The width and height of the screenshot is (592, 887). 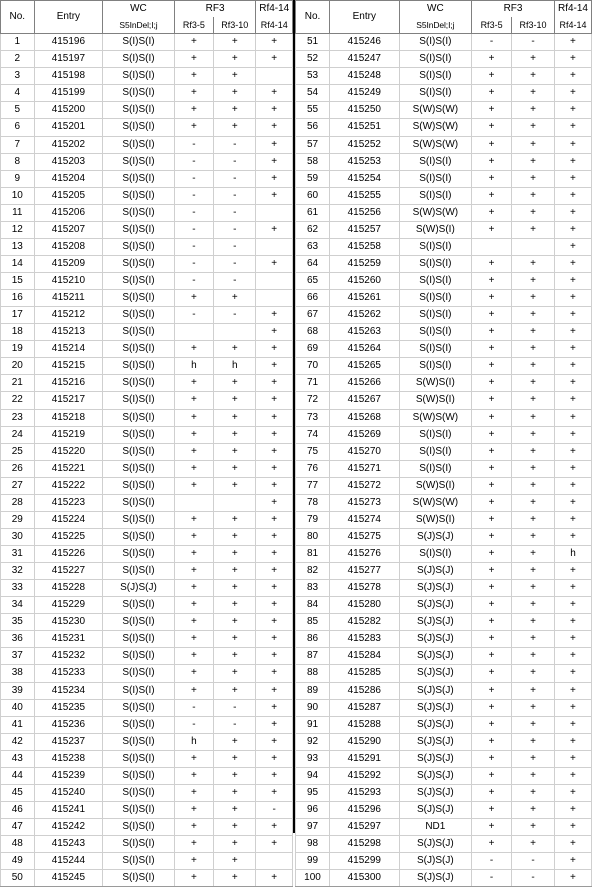 I want to click on cell-no: 15, so click(x=17, y=281).